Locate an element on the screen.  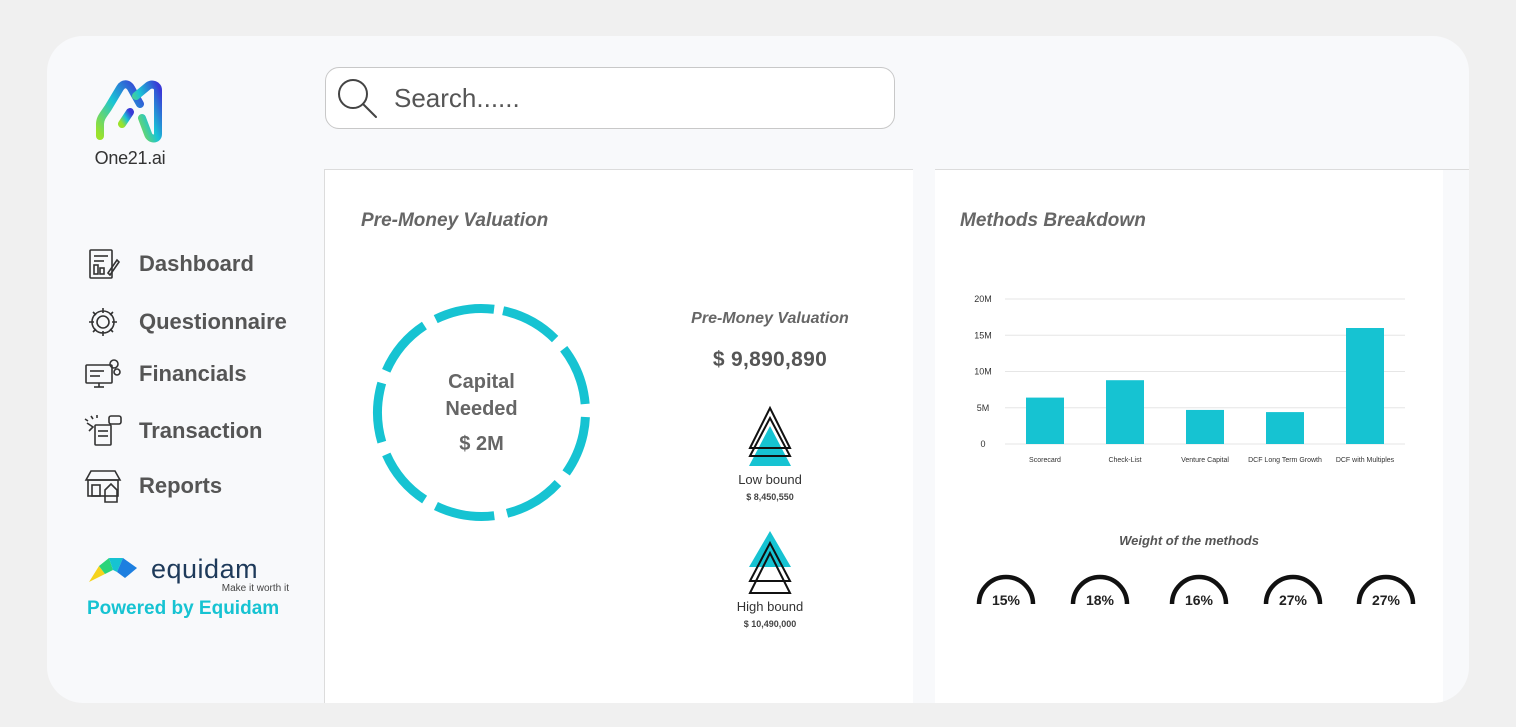
equidam-logo-icon is located at coordinates (113, 569).